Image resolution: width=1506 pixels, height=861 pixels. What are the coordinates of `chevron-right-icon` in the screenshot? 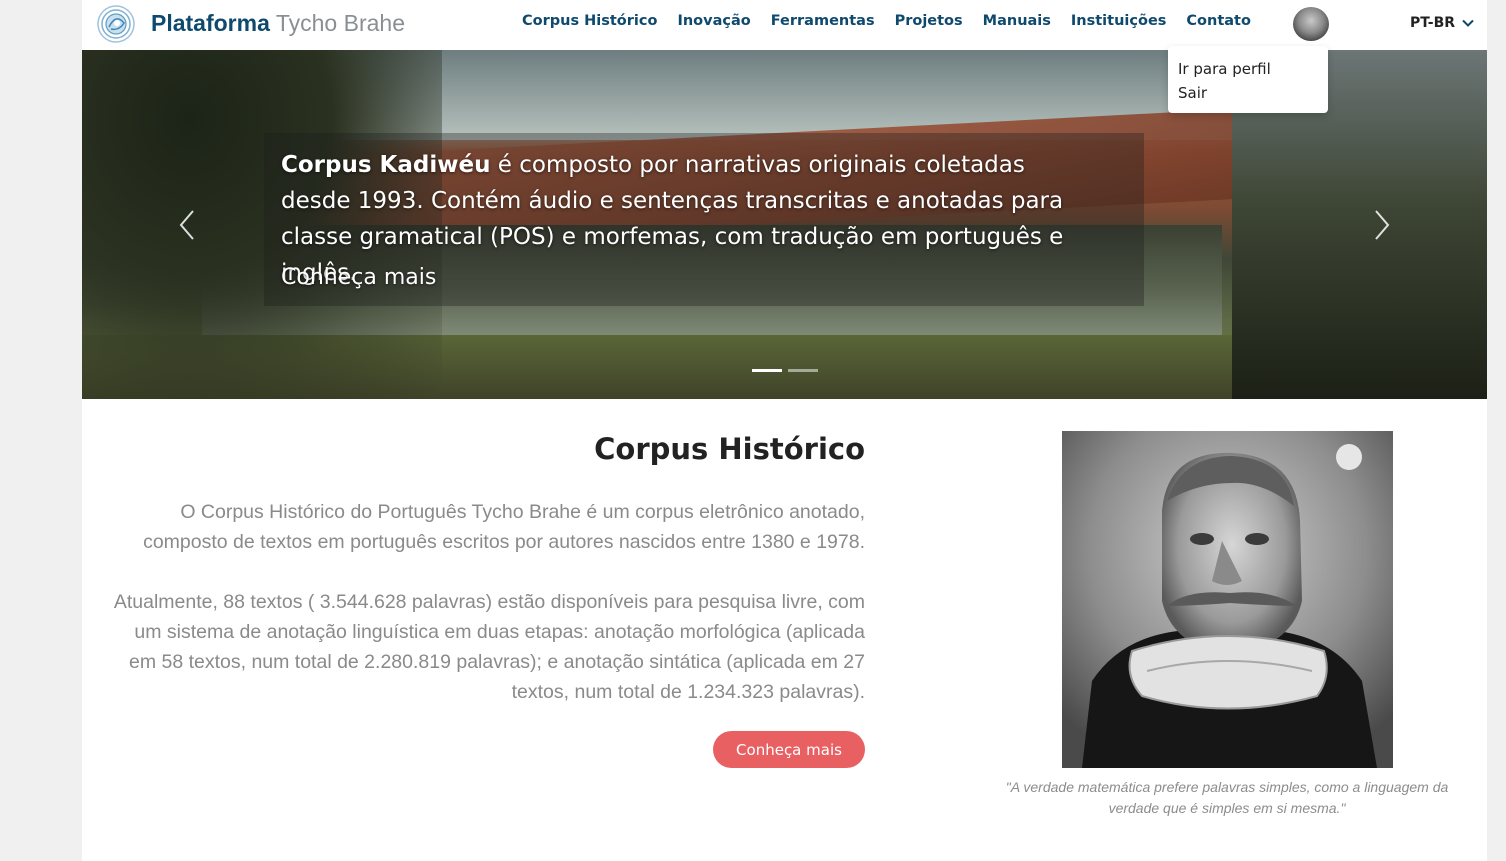 It's located at (1382, 225).